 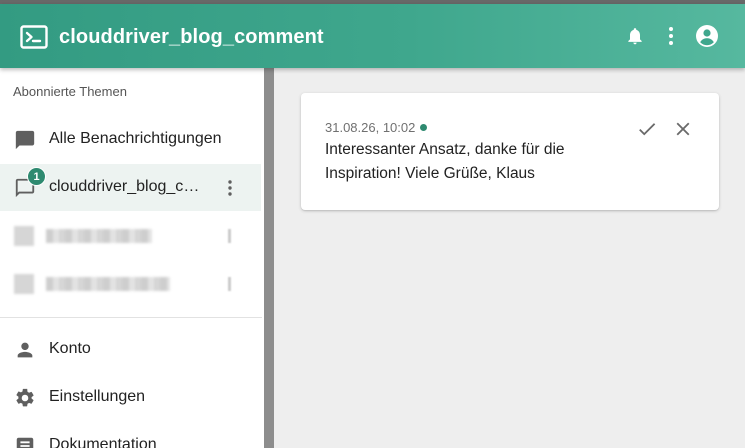 I want to click on sidebar-item-documentation: Dokumentation, so click(x=130, y=435).